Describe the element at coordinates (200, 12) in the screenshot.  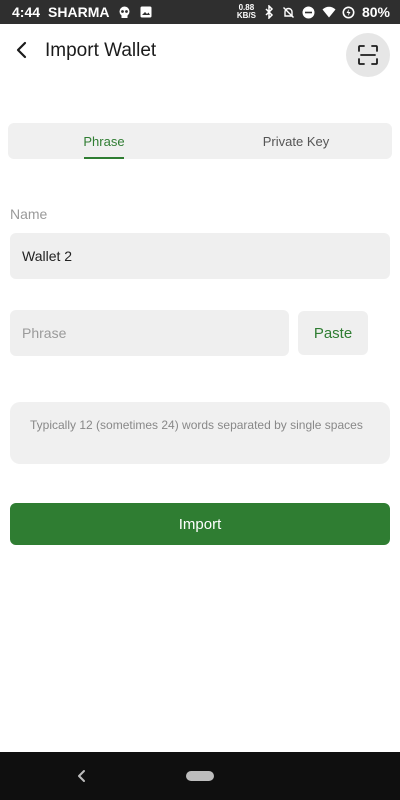
I see `status-bar: 4:44 SHARMA 0.88 KB/S 80%` at that location.